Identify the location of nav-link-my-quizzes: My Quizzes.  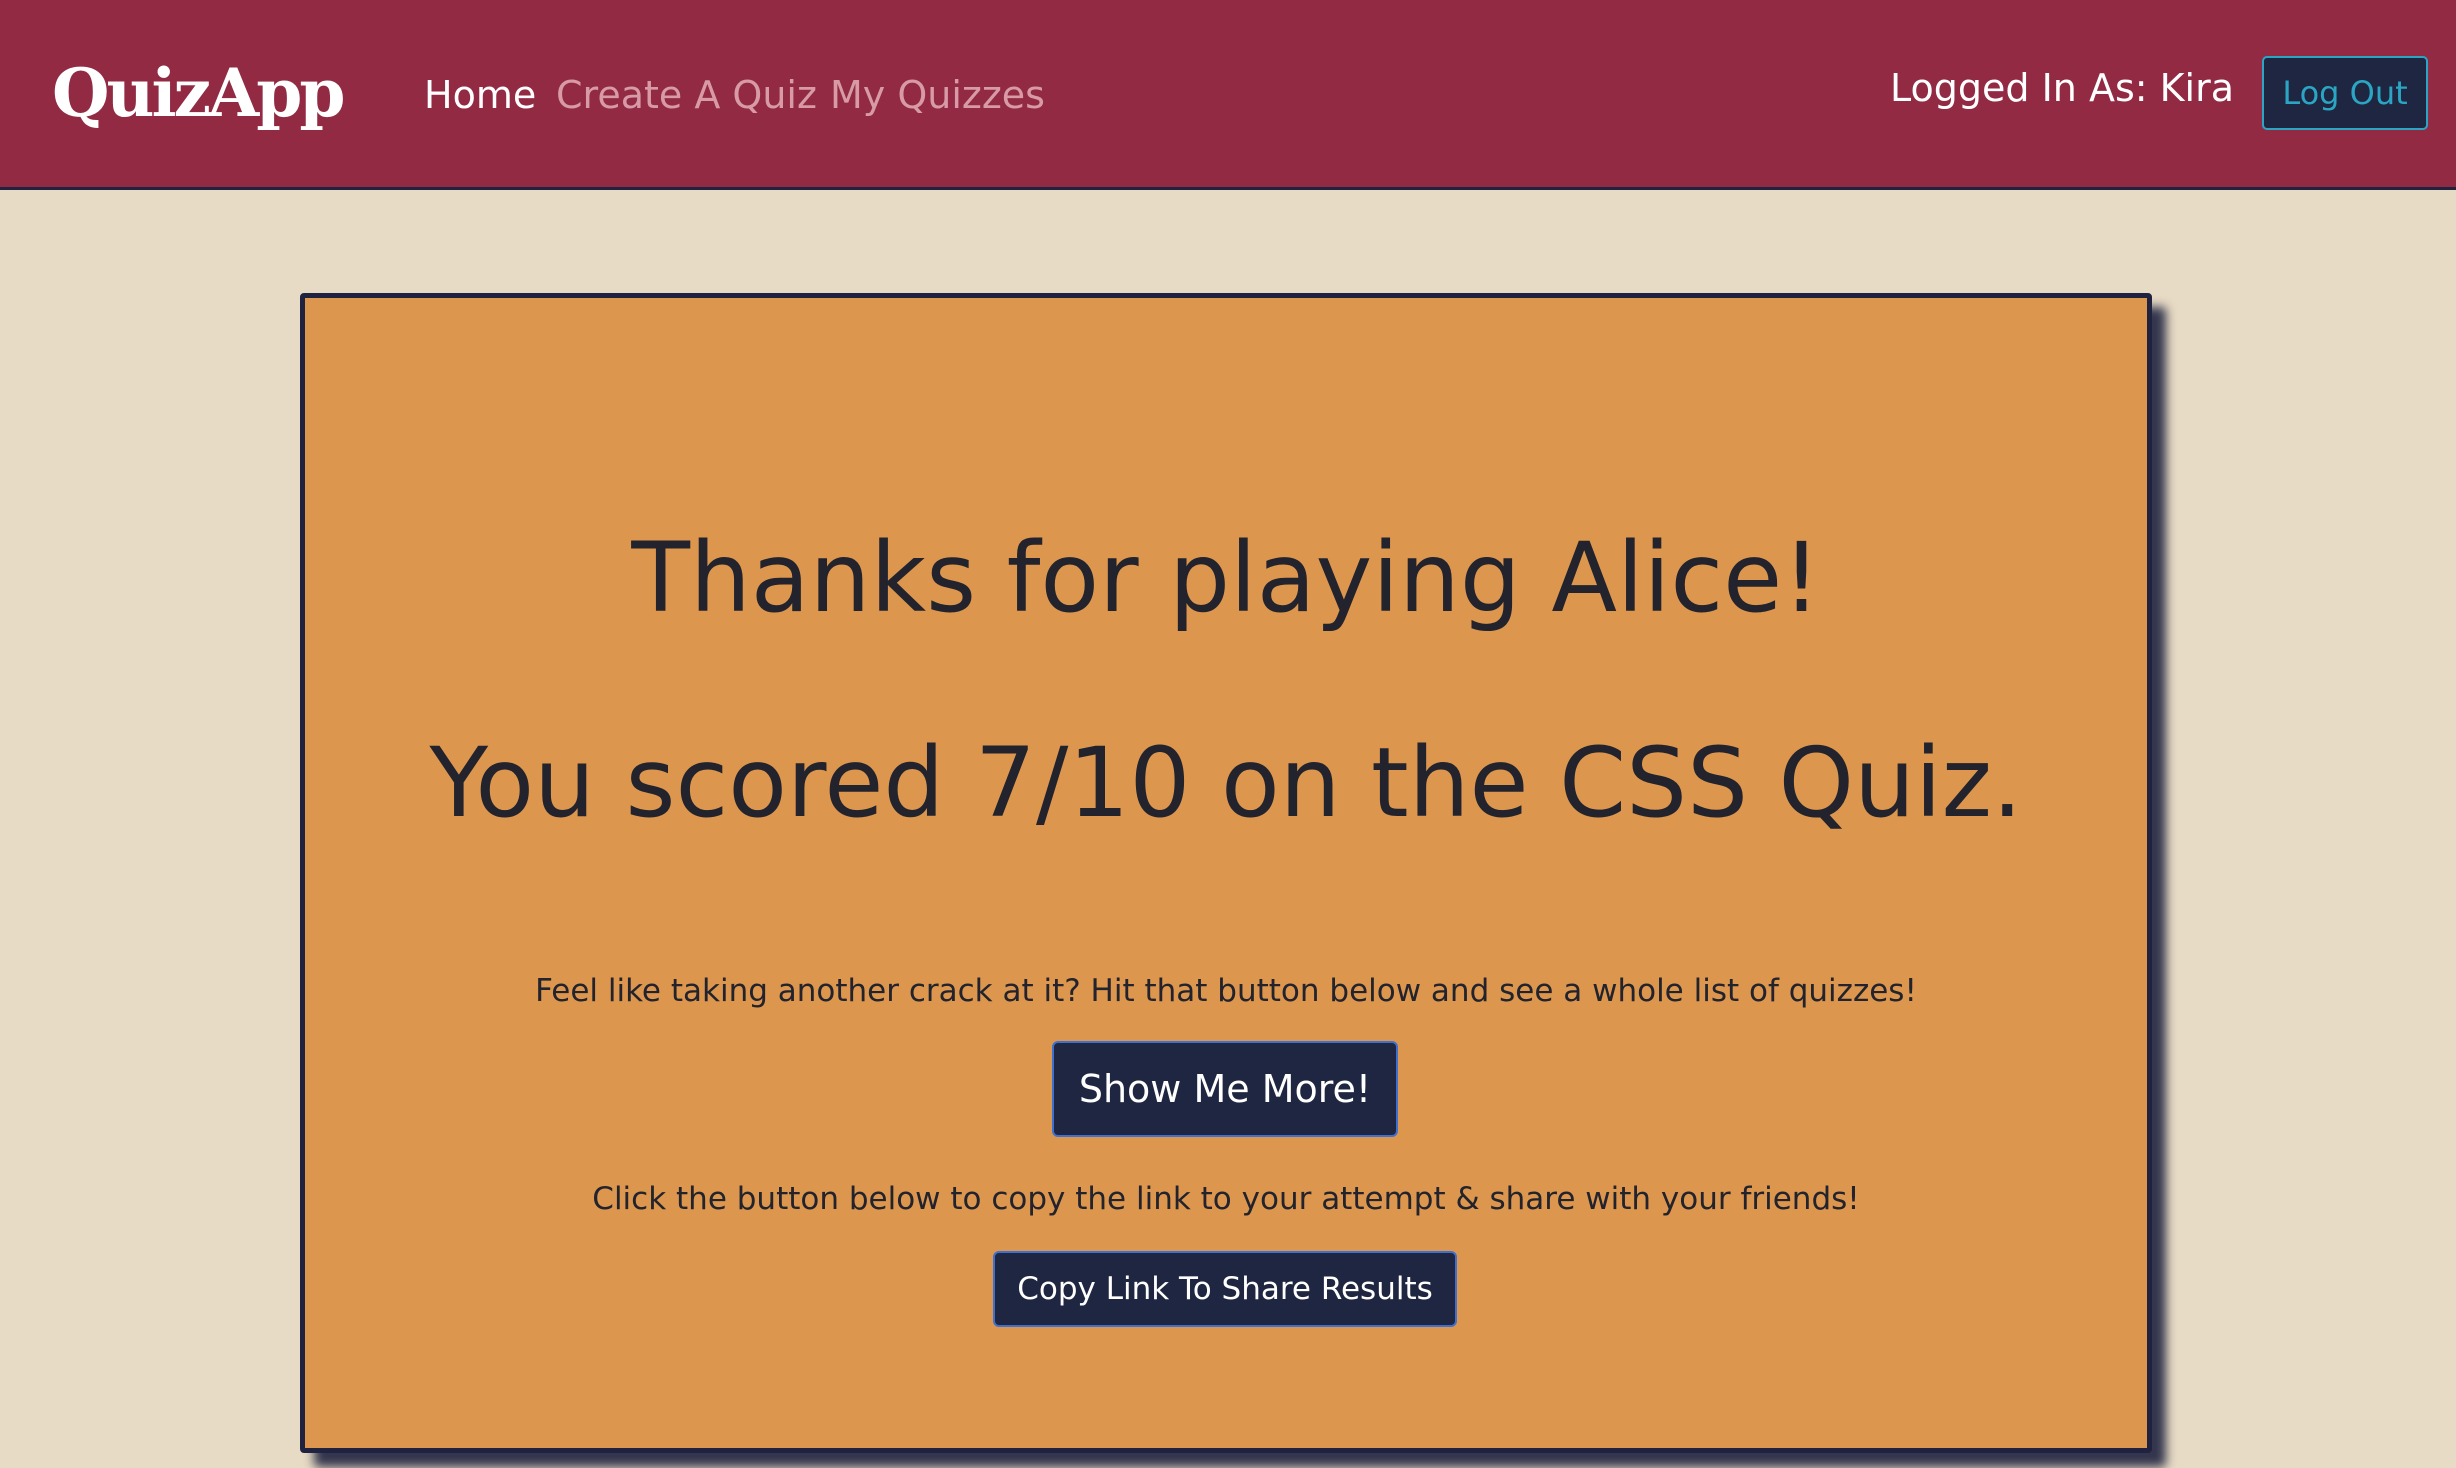
(937, 95).